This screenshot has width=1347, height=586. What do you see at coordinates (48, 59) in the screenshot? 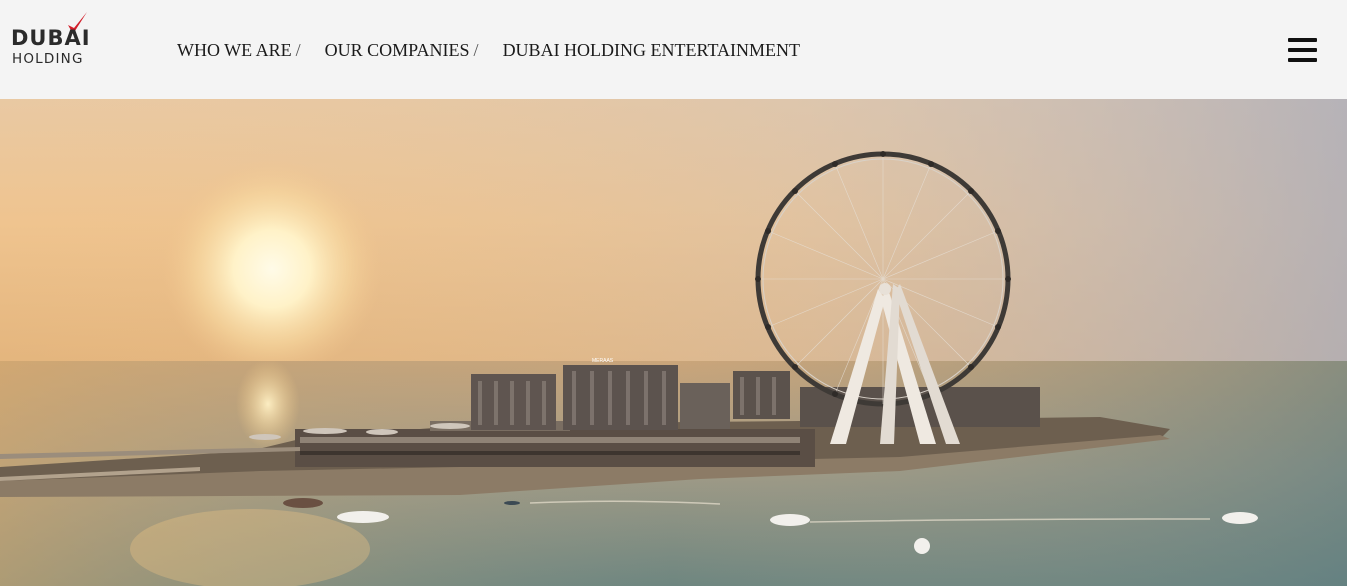
I see `logo-text-holding: HOLDING` at bounding box center [48, 59].